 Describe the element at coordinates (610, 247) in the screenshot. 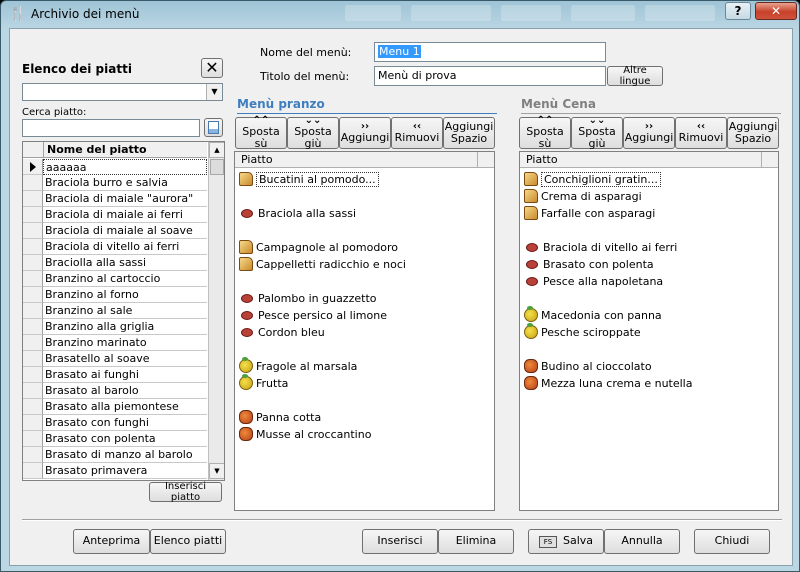

I see `menu-item-label: Braciola di vitello ai ferri` at that location.